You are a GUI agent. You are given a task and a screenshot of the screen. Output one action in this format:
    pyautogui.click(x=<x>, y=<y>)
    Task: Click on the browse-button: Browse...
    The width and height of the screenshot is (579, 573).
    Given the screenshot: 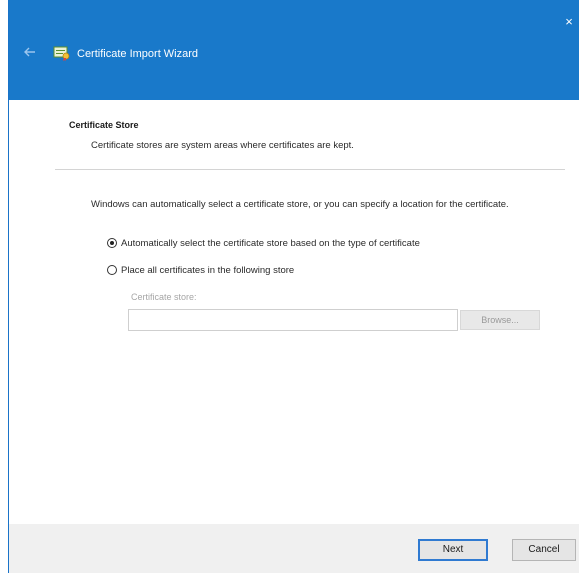 What is the action you would take?
    pyautogui.click(x=500, y=320)
    